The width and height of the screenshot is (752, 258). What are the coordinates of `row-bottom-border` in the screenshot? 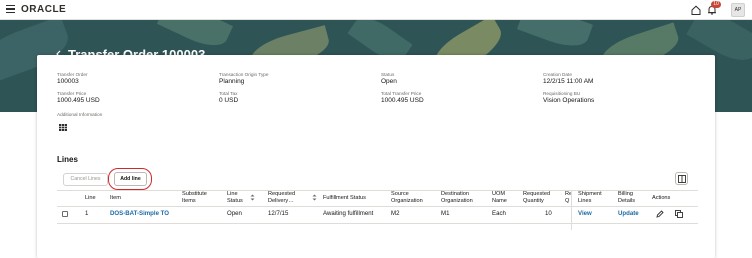 It's located at (377, 223).